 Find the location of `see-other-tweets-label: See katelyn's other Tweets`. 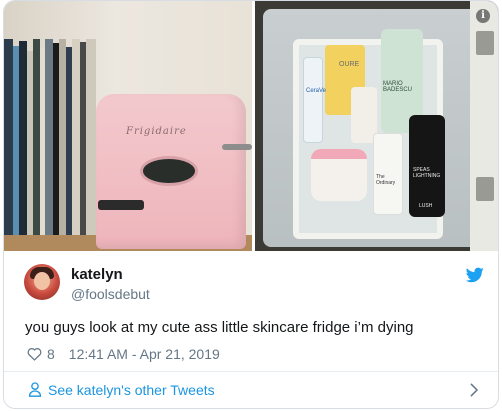

see-other-tweets-label: See katelyn's other Tweets is located at coordinates (131, 390).